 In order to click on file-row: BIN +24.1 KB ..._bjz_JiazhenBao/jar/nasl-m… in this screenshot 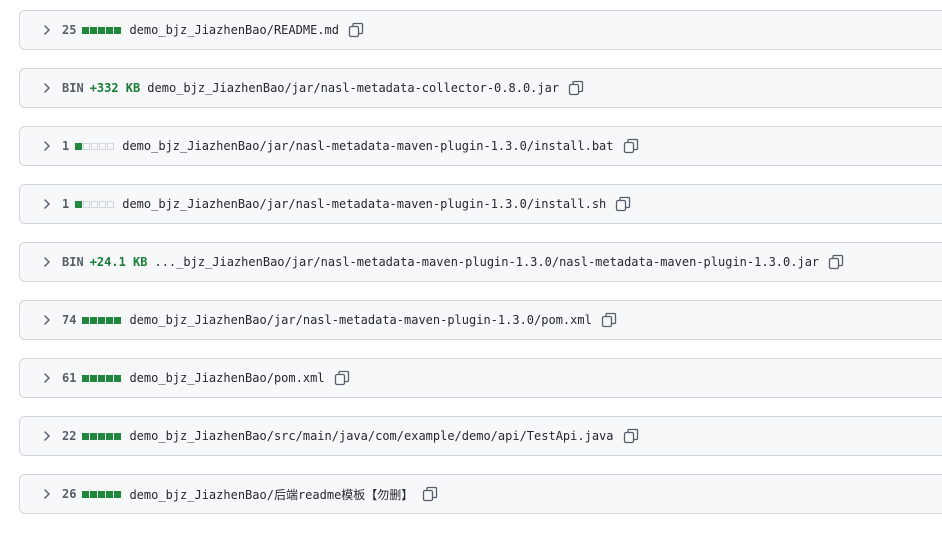, I will do `click(480, 262)`.